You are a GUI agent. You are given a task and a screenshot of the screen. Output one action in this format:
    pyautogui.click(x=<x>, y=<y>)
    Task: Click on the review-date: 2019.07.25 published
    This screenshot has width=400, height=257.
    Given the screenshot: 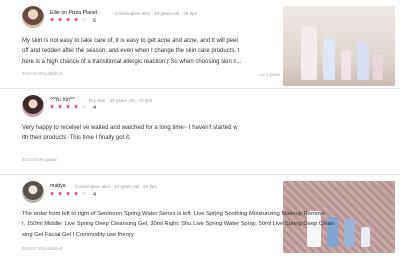 What is the action you would take?
    pyautogui.click(x=42, y=248)
    